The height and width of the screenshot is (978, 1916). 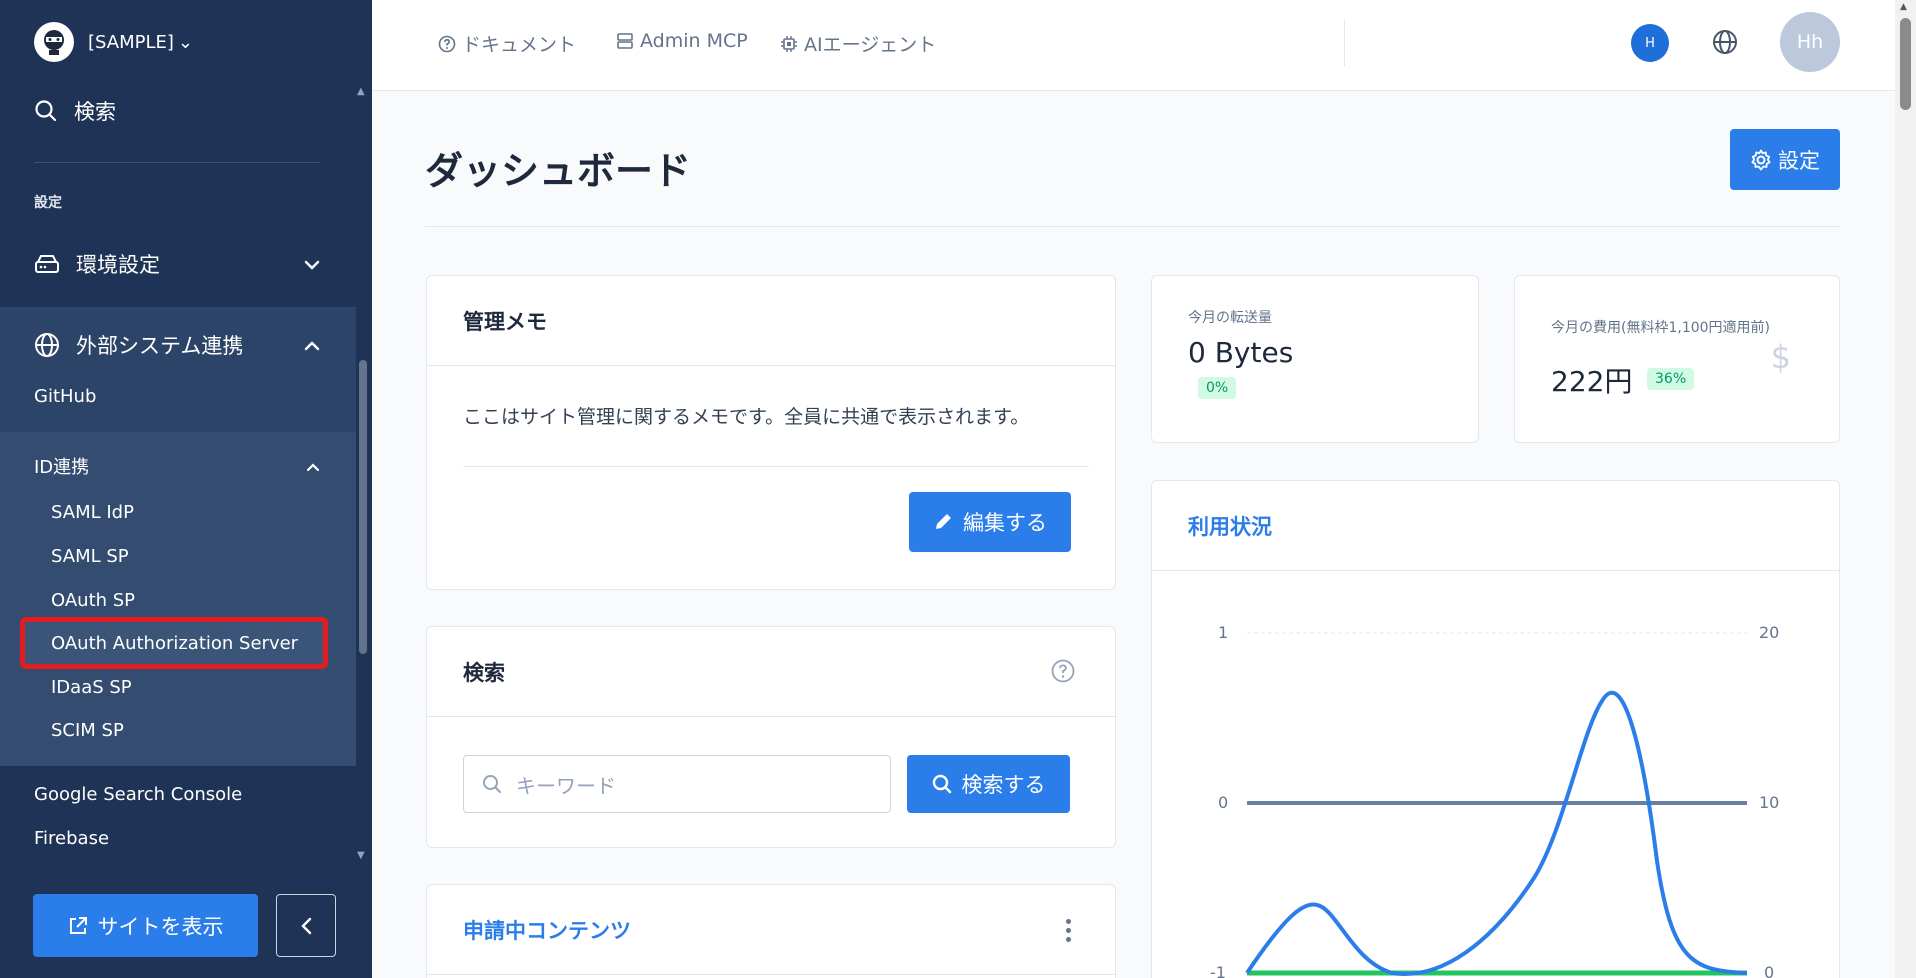 I want to click on sidebar-item-idaas-sp: IDaaS SP, so click(x=91, y=687).